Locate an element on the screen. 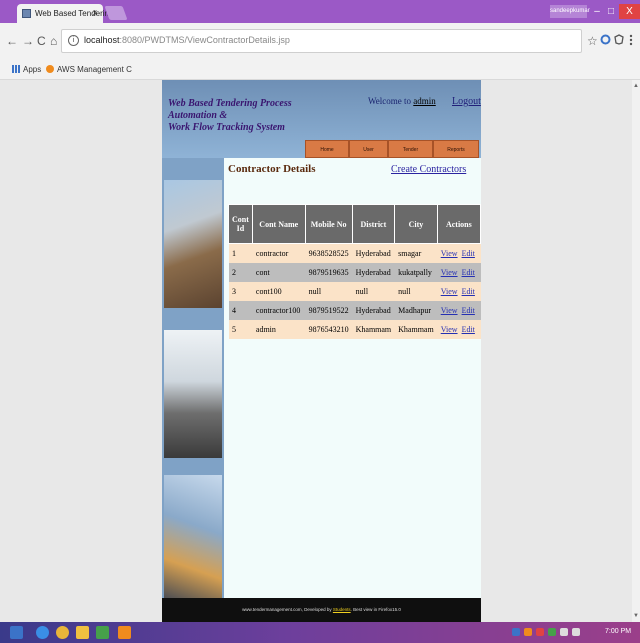  construction-photo-railway is located at coordinates (193, 394).